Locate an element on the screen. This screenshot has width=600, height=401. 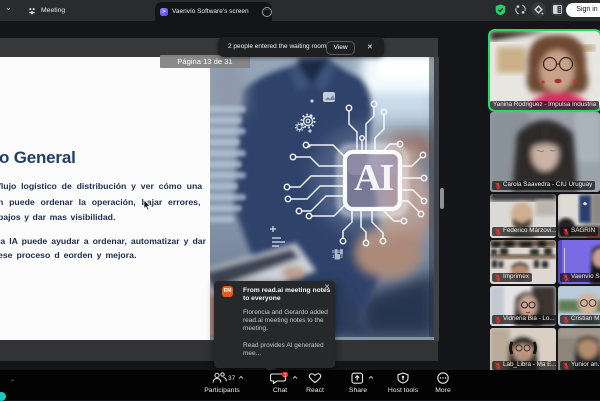
svg-text: 1▓▓3 is located at coordinates (337, 257).